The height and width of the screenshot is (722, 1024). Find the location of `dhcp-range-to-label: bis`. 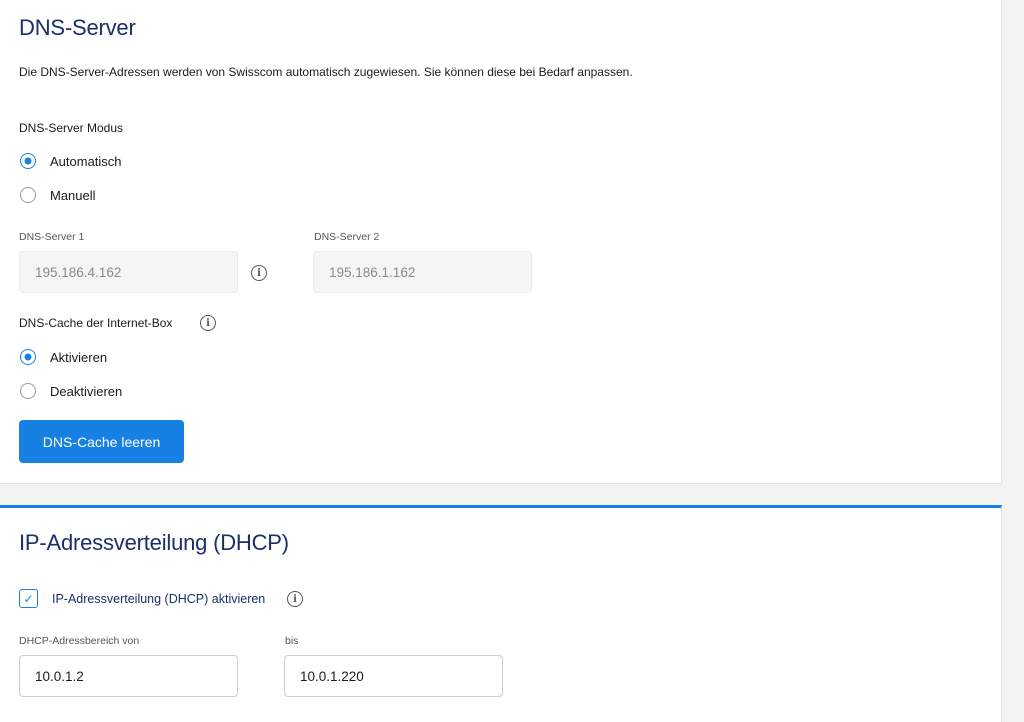

dhcp-range-to-label: bis is located at coordinates (292, 641).